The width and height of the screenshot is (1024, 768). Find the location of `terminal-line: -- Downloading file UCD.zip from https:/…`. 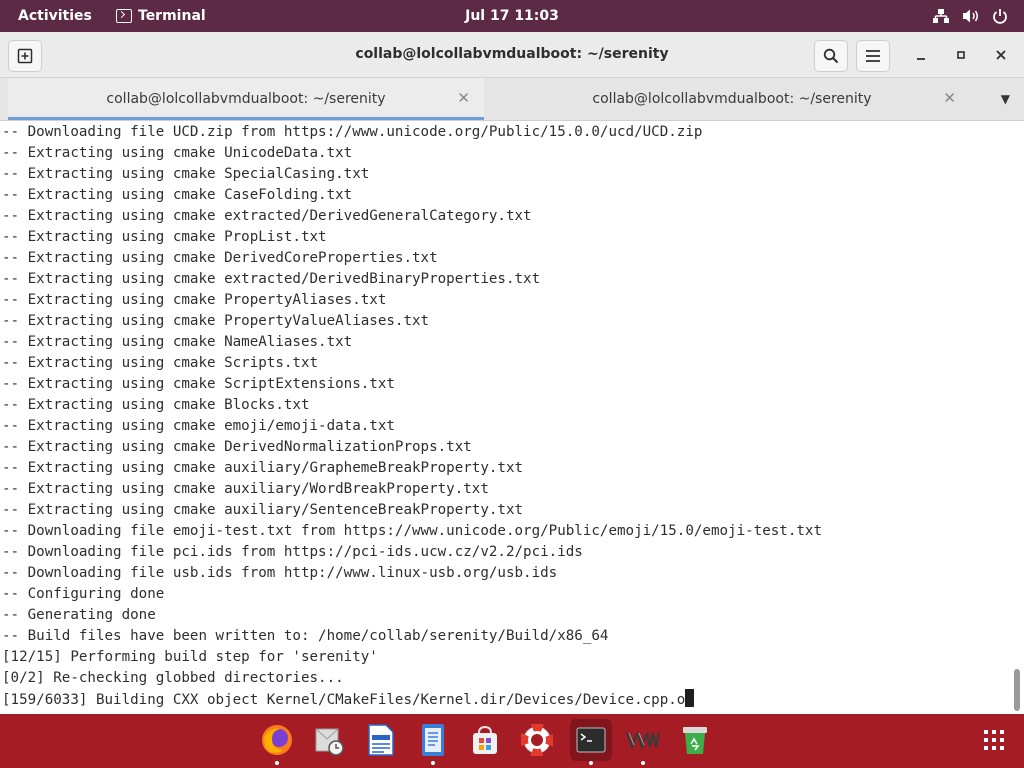

terminal-line: -- Downloading file UCD.zip from https:/… is located at coordinates (412, 132).